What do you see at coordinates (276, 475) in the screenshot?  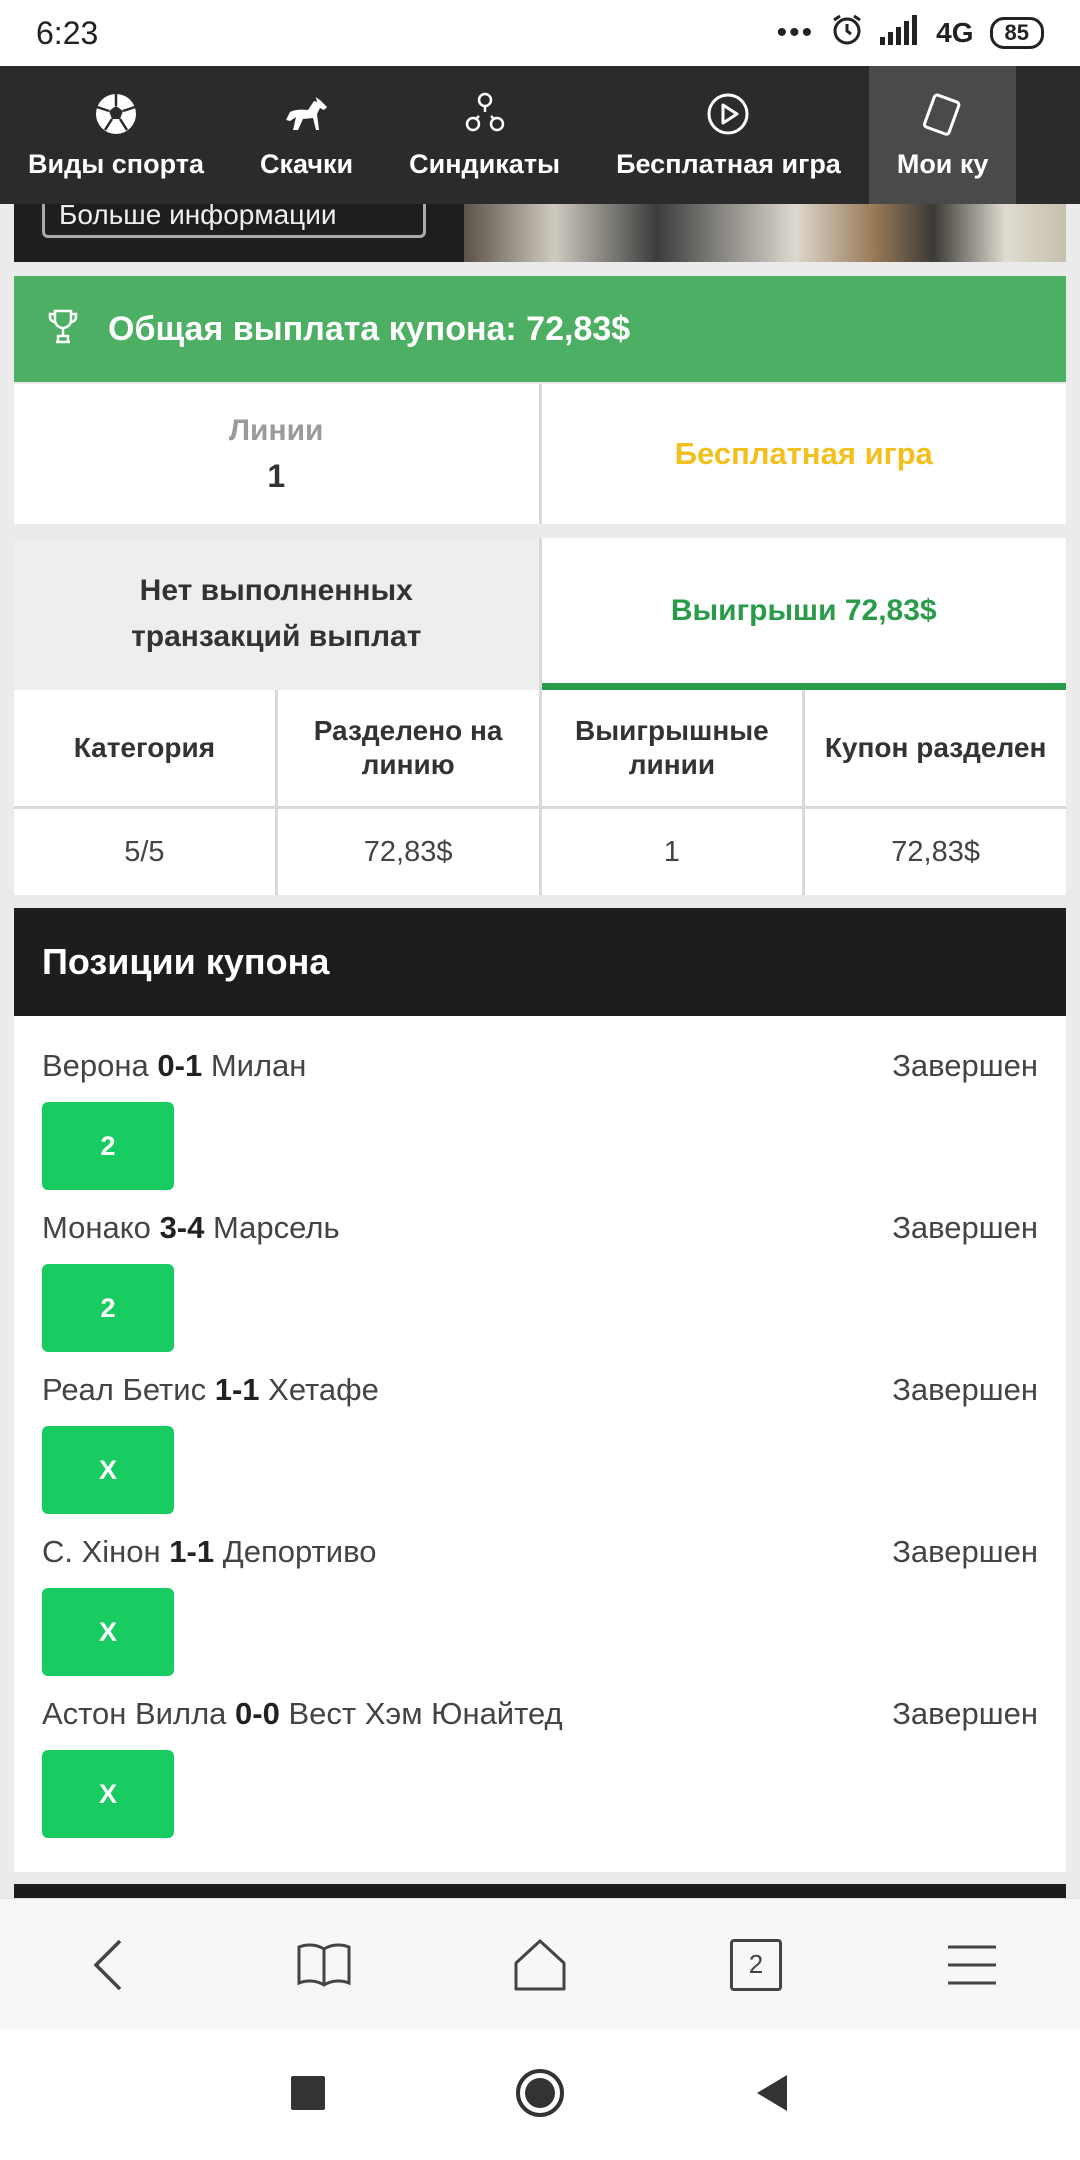 I see `lines-value: 1` at bounding box center [276, 475].